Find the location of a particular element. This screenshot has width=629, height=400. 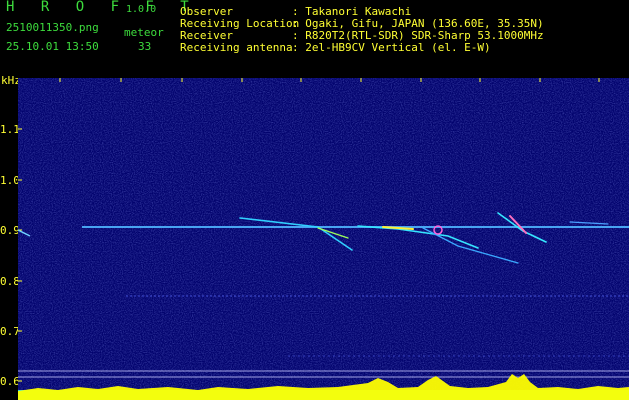

y-tick-label: 0.8 is located at coordinates (10, 281).